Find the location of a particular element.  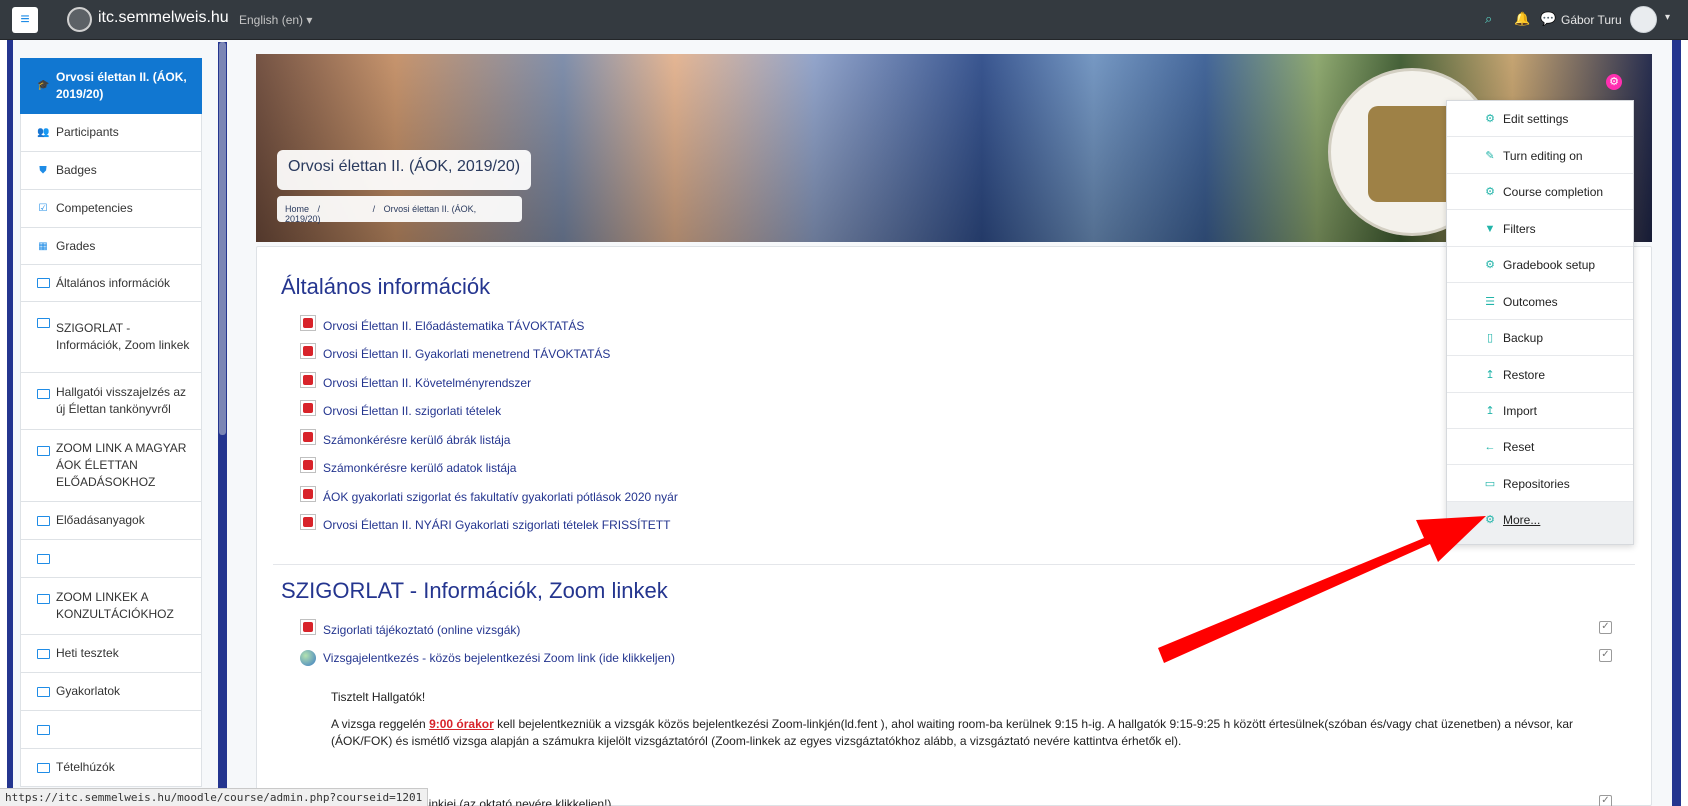

chat-icon: 💬 is located at coordinates (1548, 19).